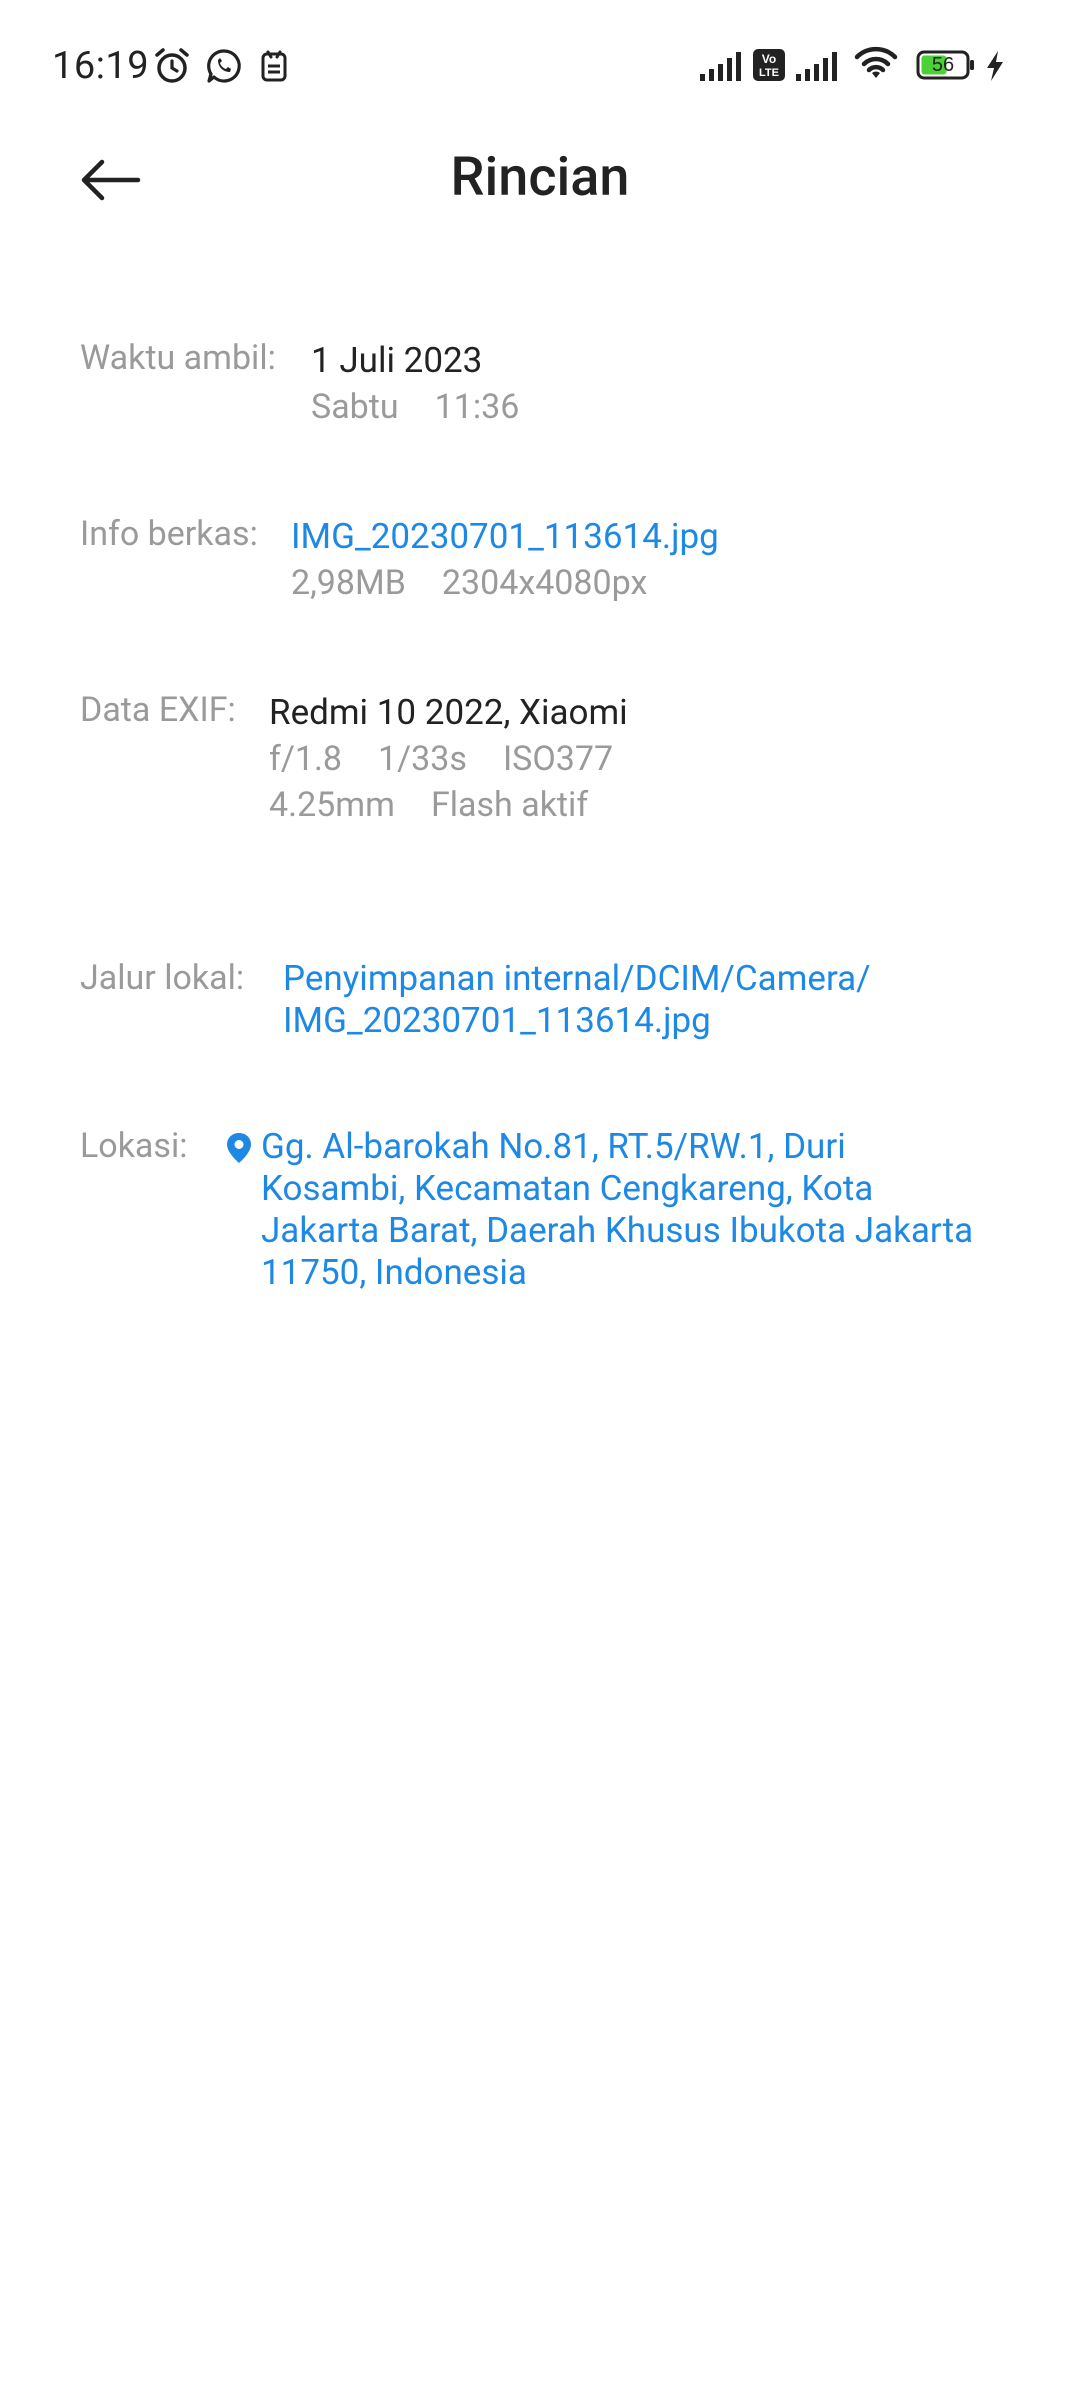 The width and height of the screenshot is (1080, 2400). What do you see at coordinates (178, 358) in the screenshot?
I see `taken-time-label: Waktu ambil:` at bounding box center [178, 358].